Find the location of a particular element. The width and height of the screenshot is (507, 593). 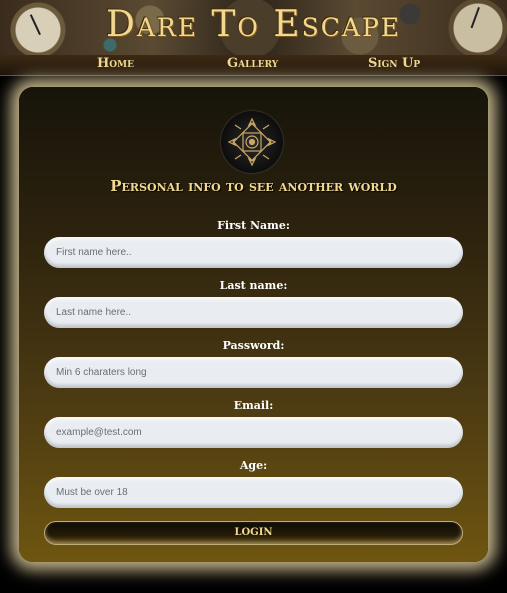

login-button: LOGIN is located at coordinates (253, 533).